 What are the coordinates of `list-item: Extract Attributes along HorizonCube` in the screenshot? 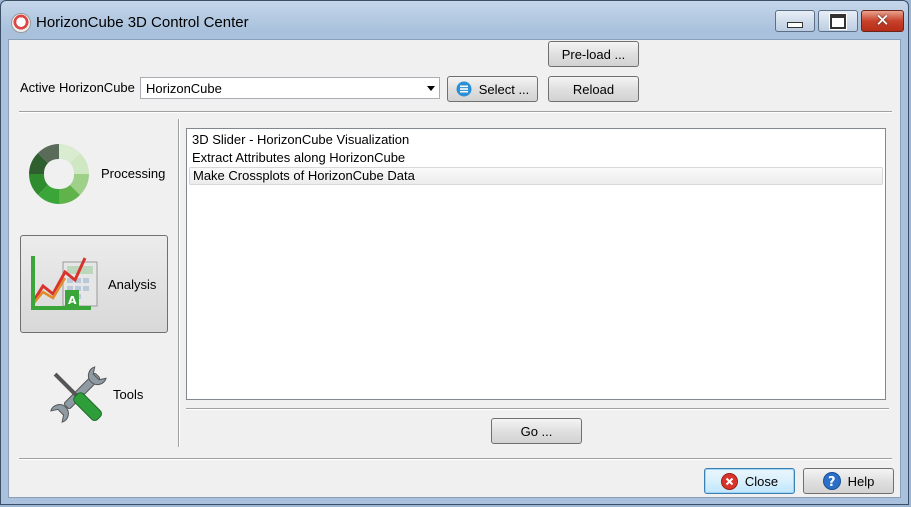 It's located at (536, 158).